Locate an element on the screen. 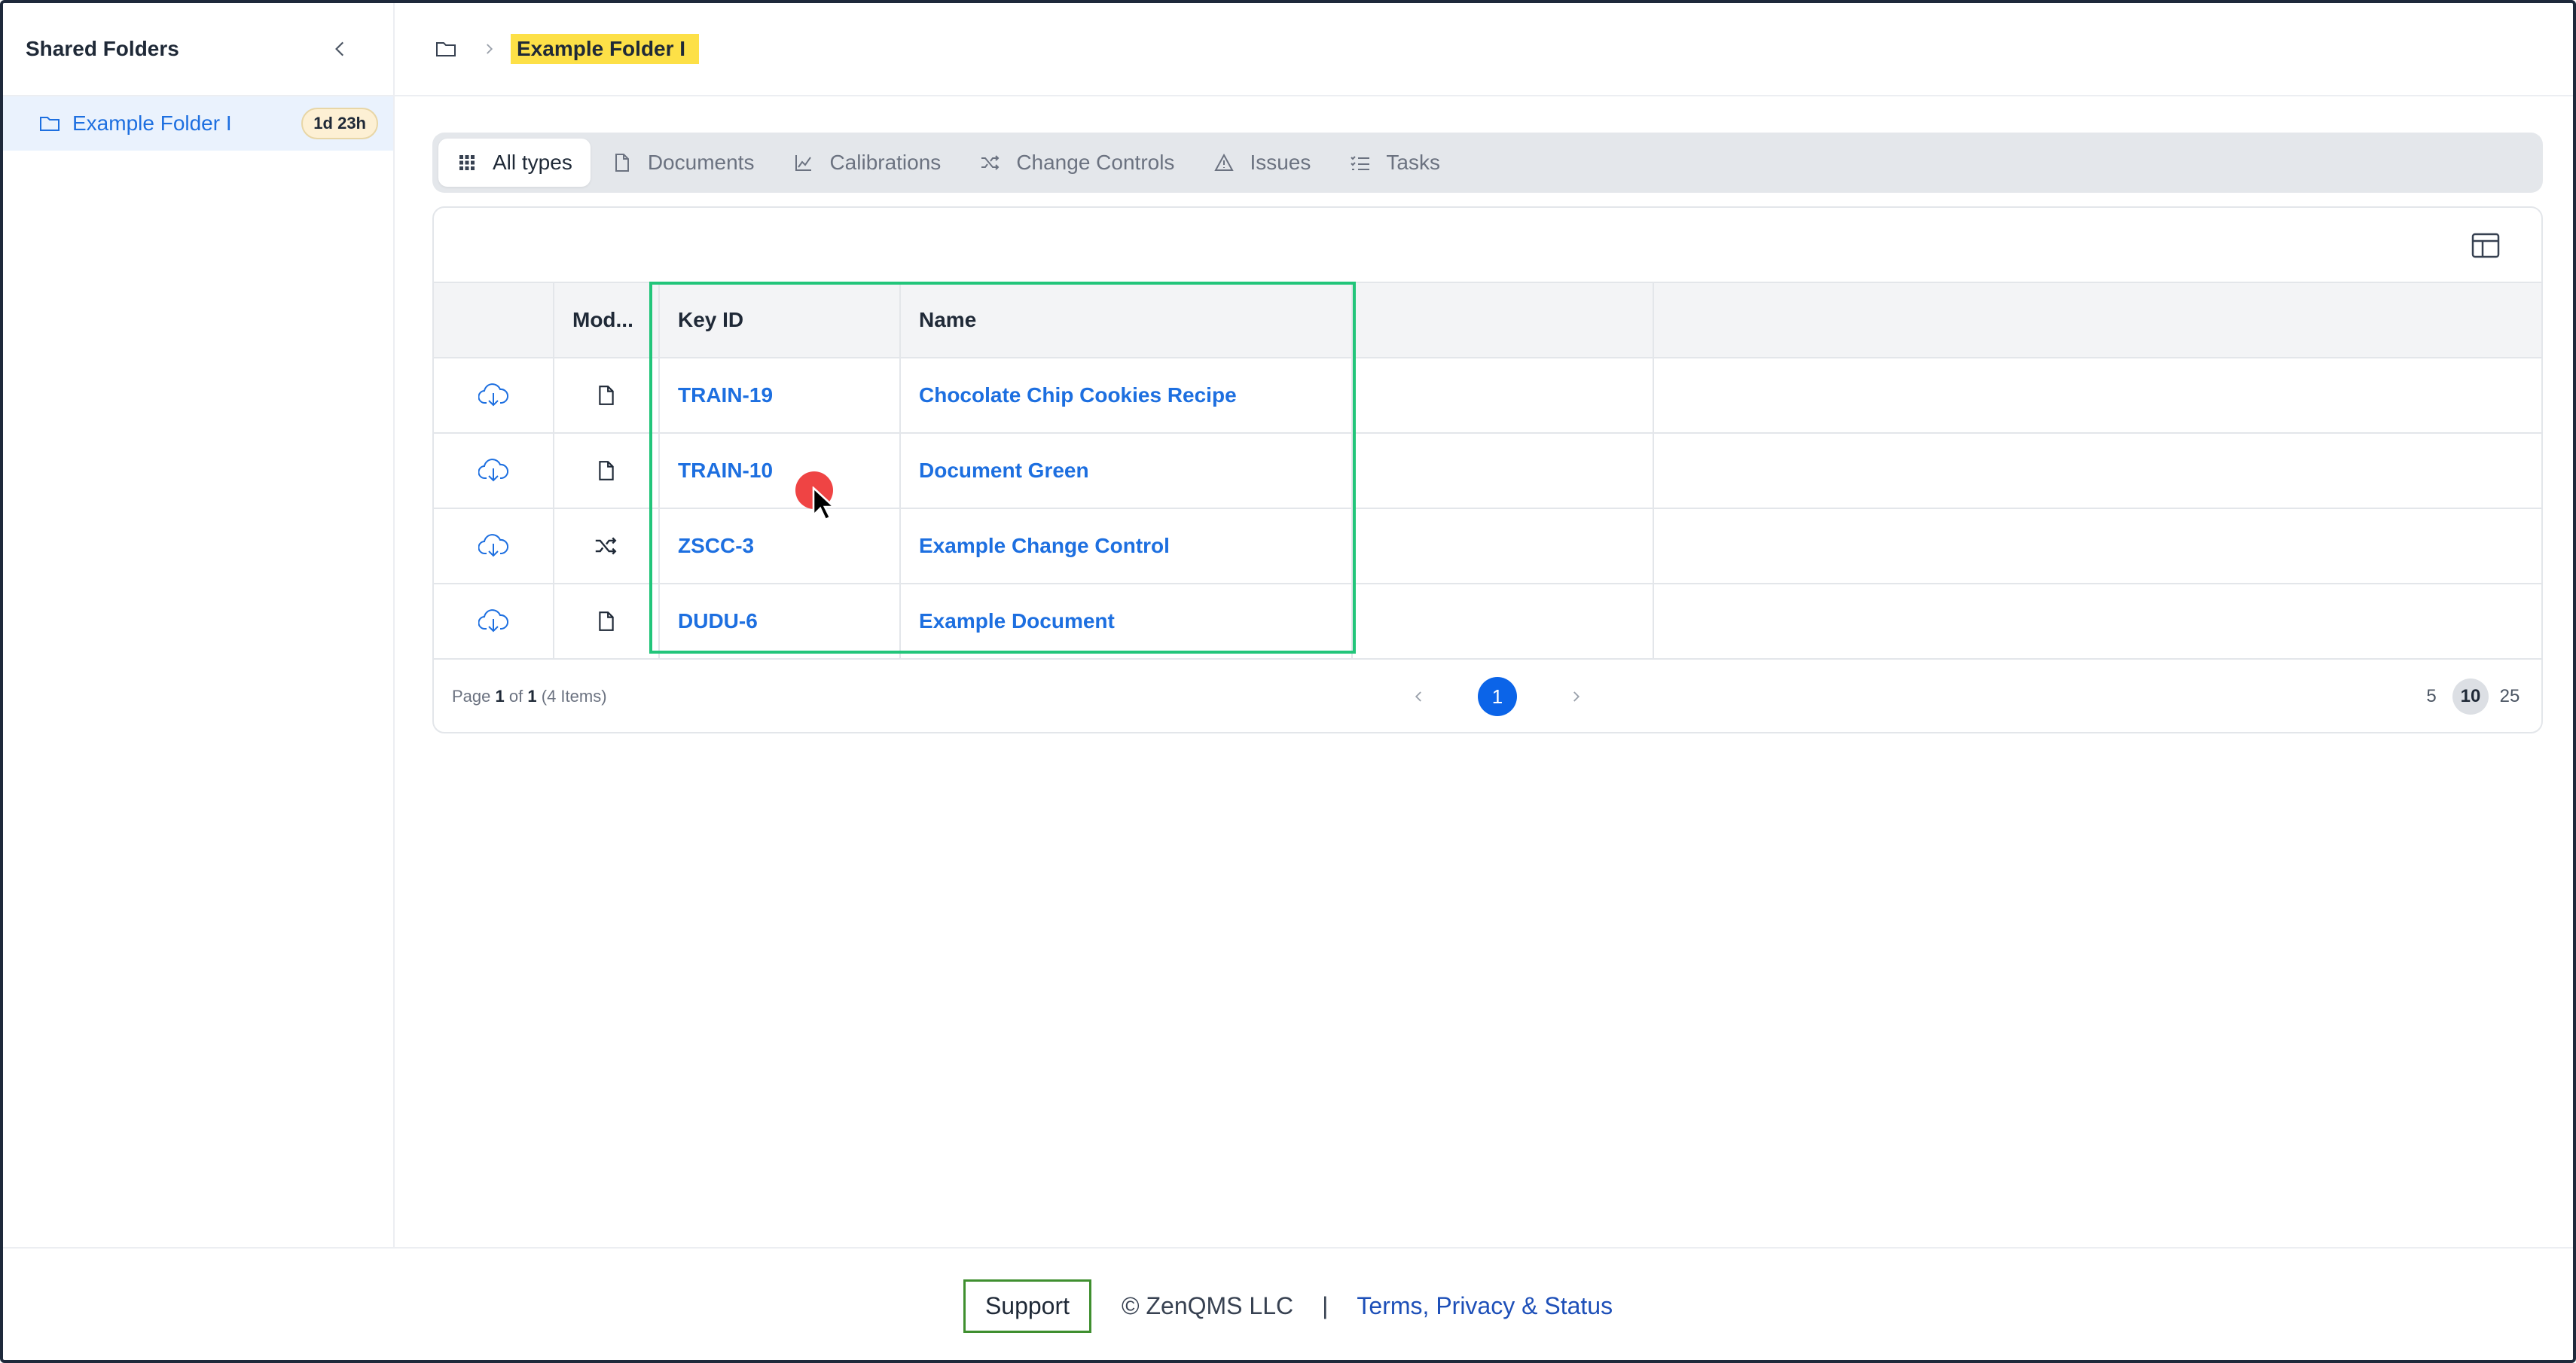  name-link: Example Change Control is located at coordinates (1045, 546).